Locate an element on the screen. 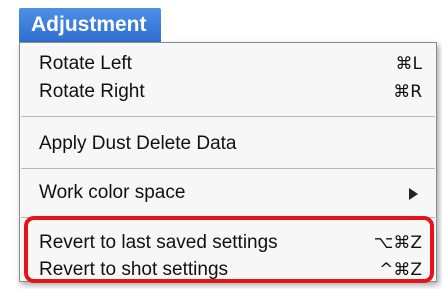 Image resolution: width=442 pixels, height=289 pixels. menu-item-shortcut: ⌘R is located at coordinates (407, 92).